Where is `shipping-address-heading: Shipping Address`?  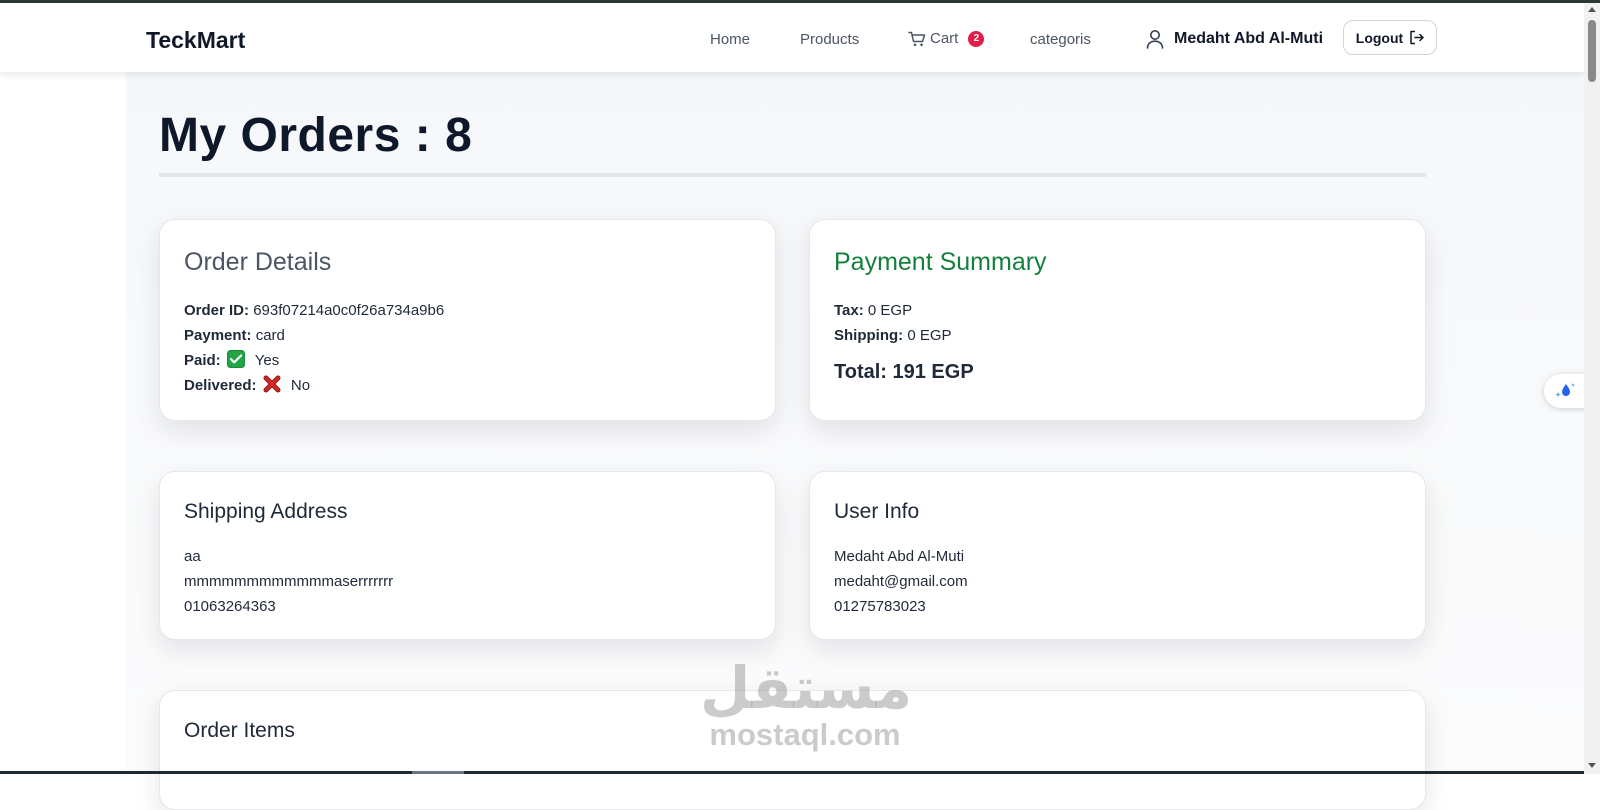
shipping-address-heading: Shipping Address is located at coordinates (266, 511).